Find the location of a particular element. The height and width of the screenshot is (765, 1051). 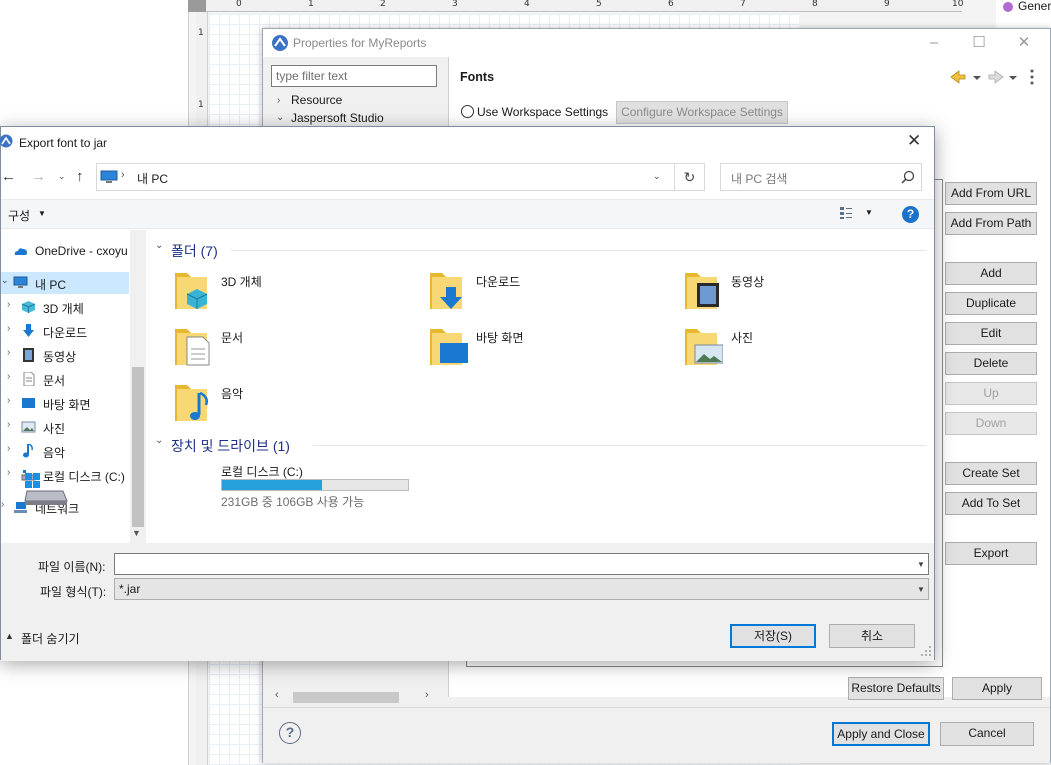

delete-button: Delete is located at coordinates (991, 363).